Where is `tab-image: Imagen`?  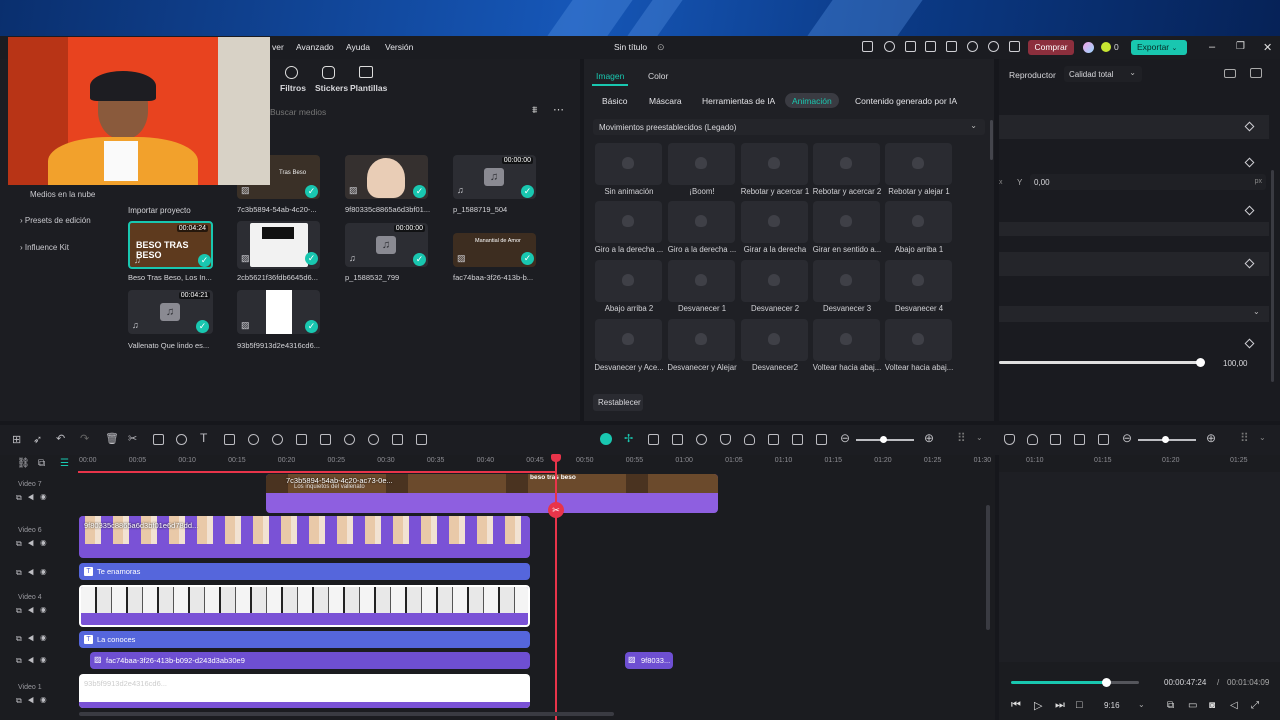
tab-image: Imagen is located at coordinates (610, 76).